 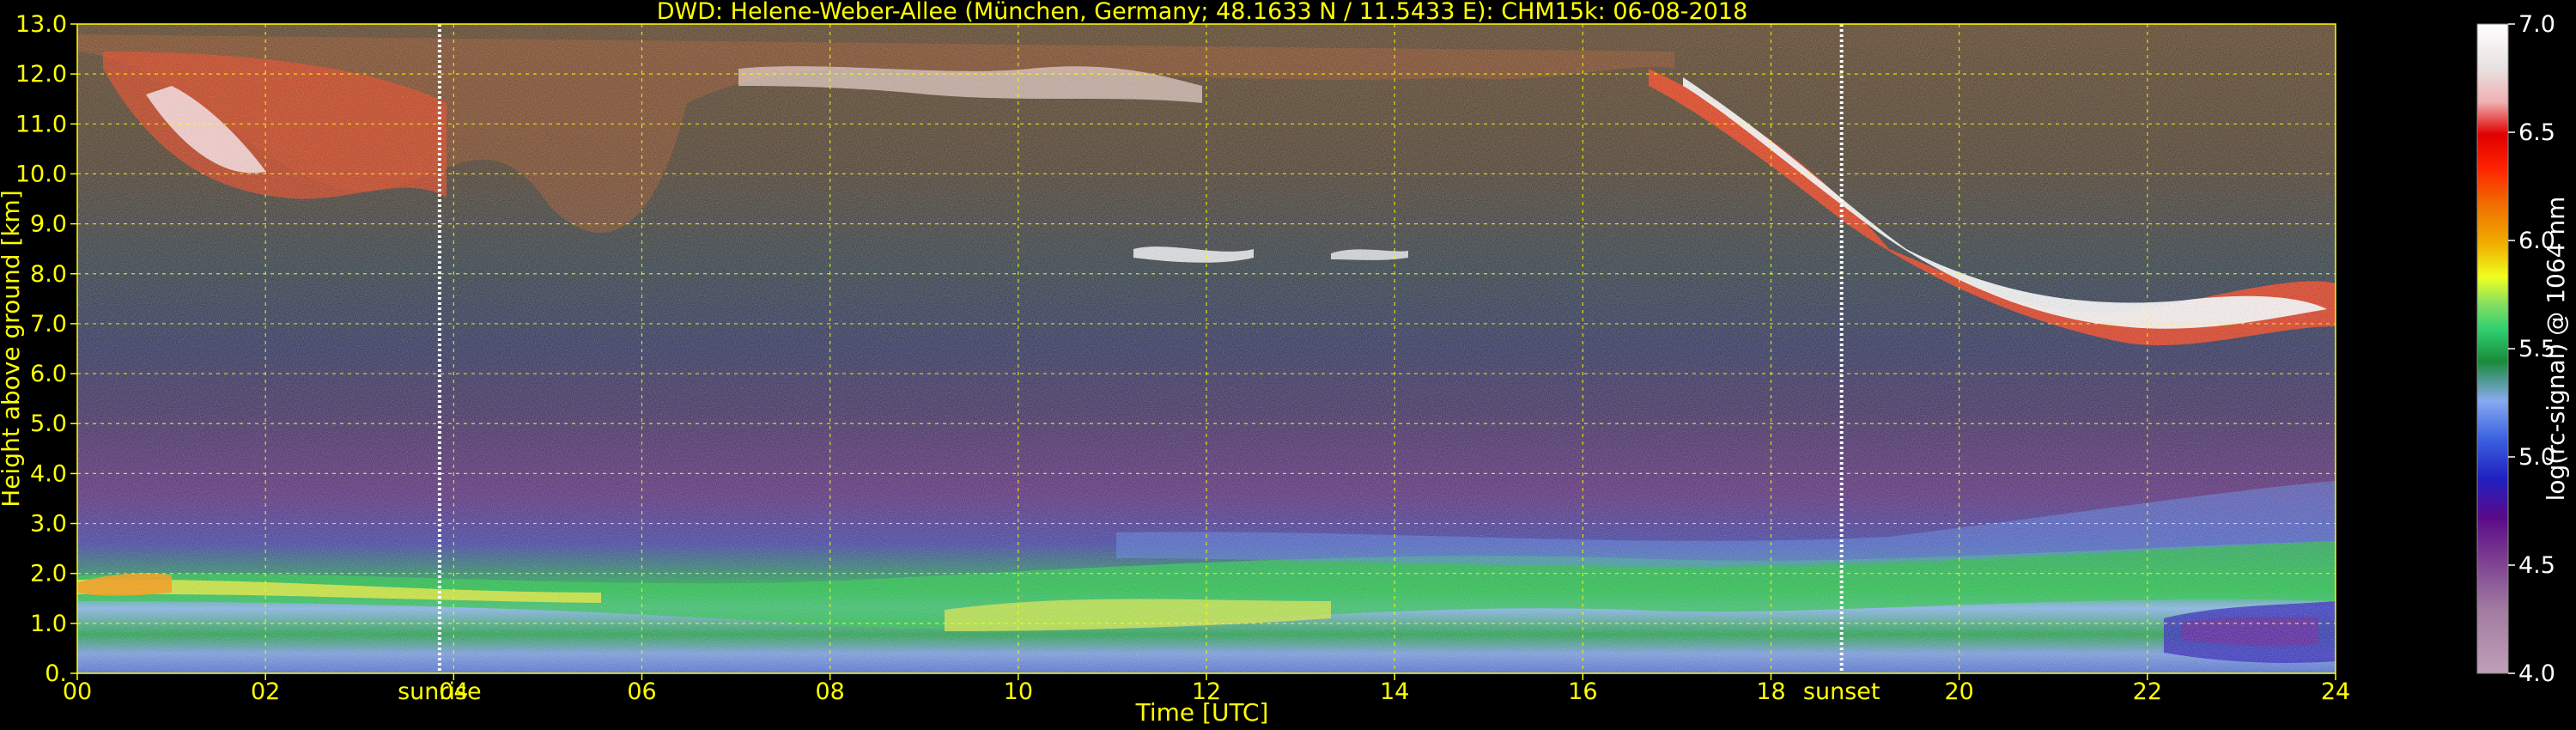 What do you see at coordinates (2536, 24) in the screenshot?
I see `colorbar-tick-label: 7.0` at bounding box center [2536, 24].